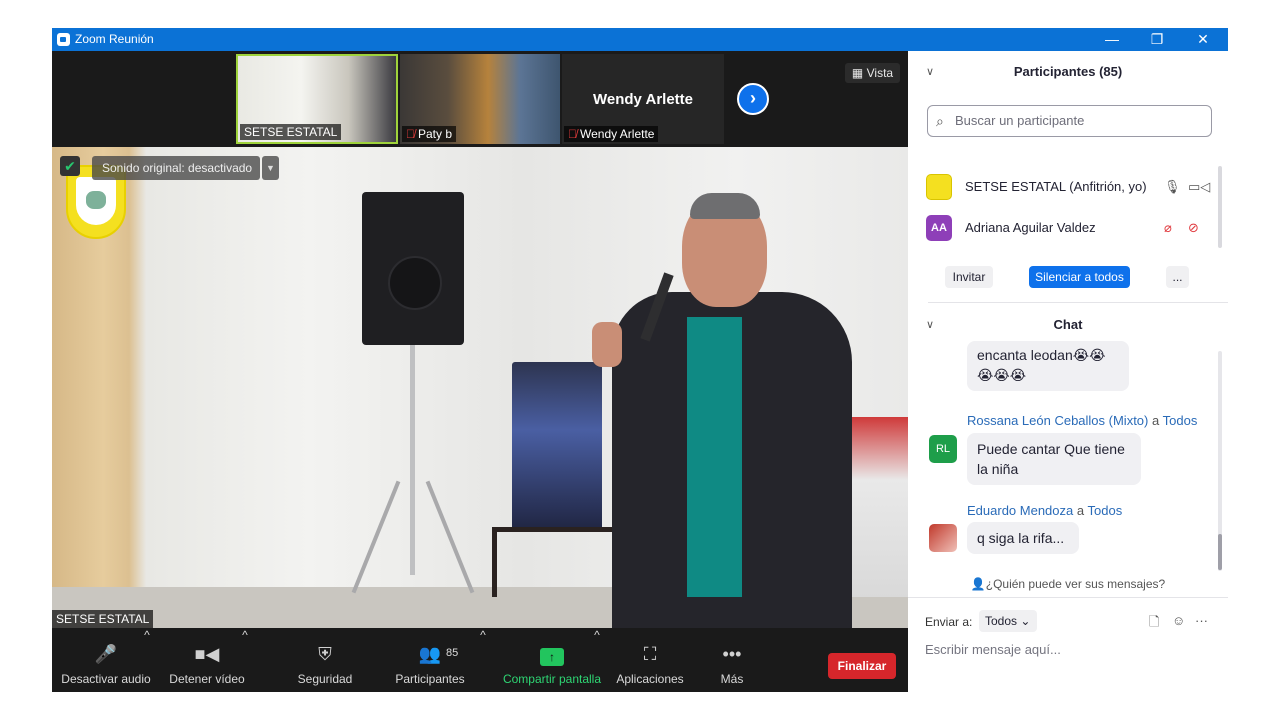 The image size is (1280, 720). Describe the element at coordinates (1154, 624) in the screenshot. I see `file-icon: 🗋` at that location.